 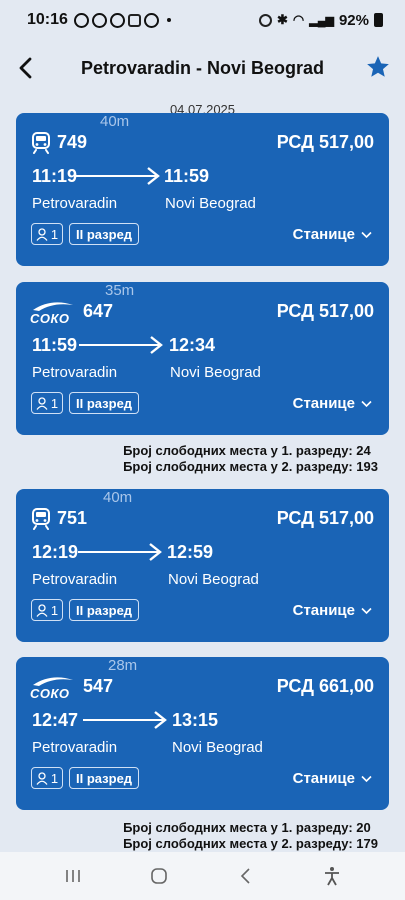 I want to click on notification-icons, so click(x=122, y=20).